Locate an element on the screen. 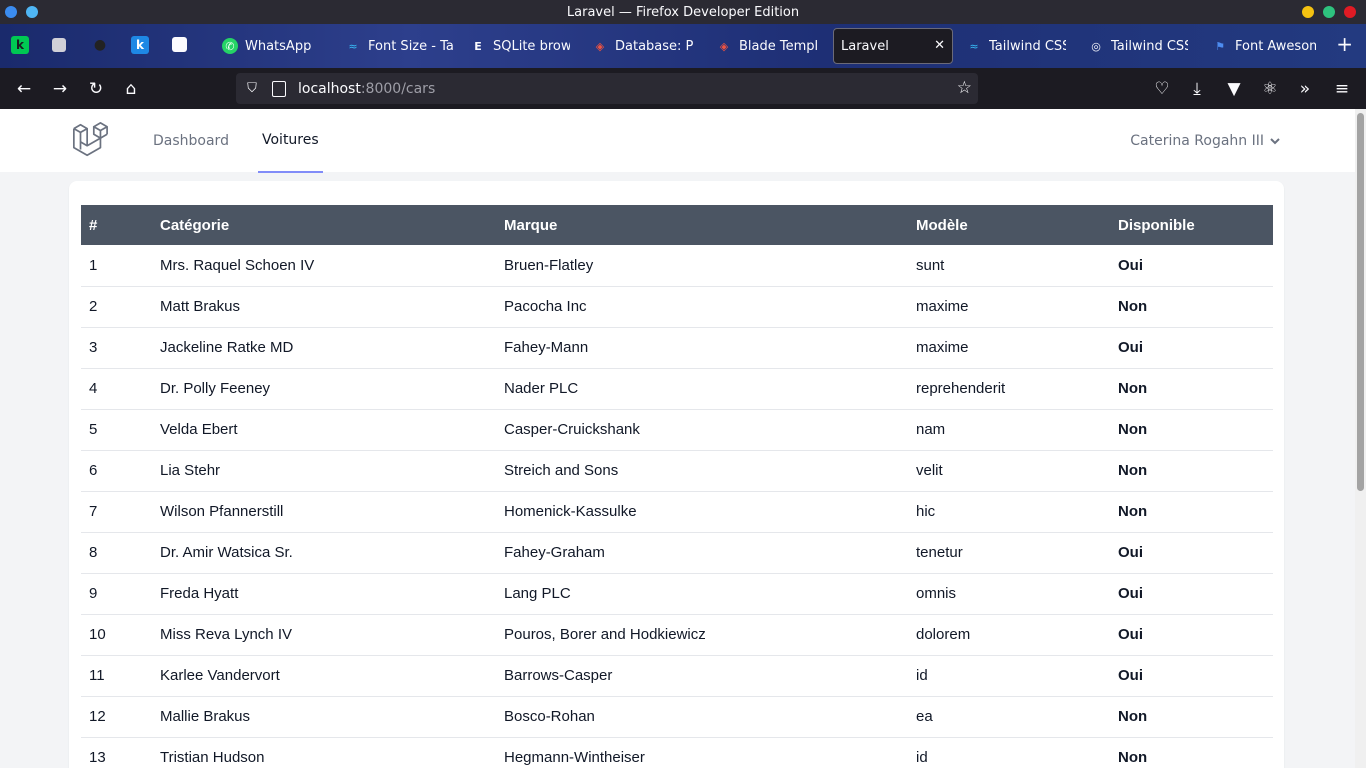 This screenshot has width=1366, height=768. cell-id: 4 is located at coordinates (116, 389).